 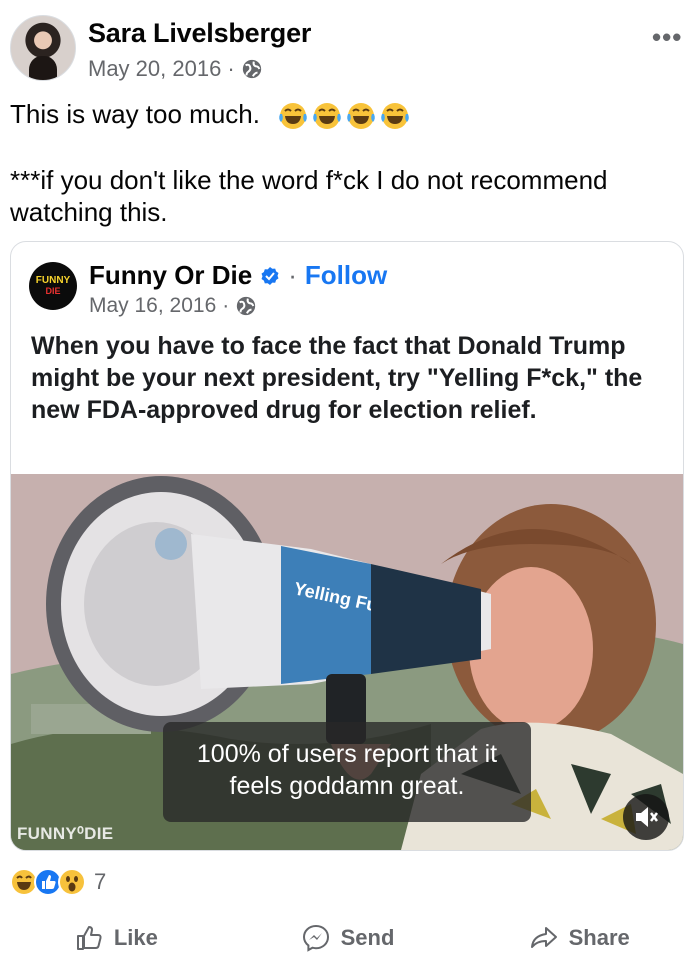 I want to click on logo-text-bottom: DIE, so click(x=53, y=291).